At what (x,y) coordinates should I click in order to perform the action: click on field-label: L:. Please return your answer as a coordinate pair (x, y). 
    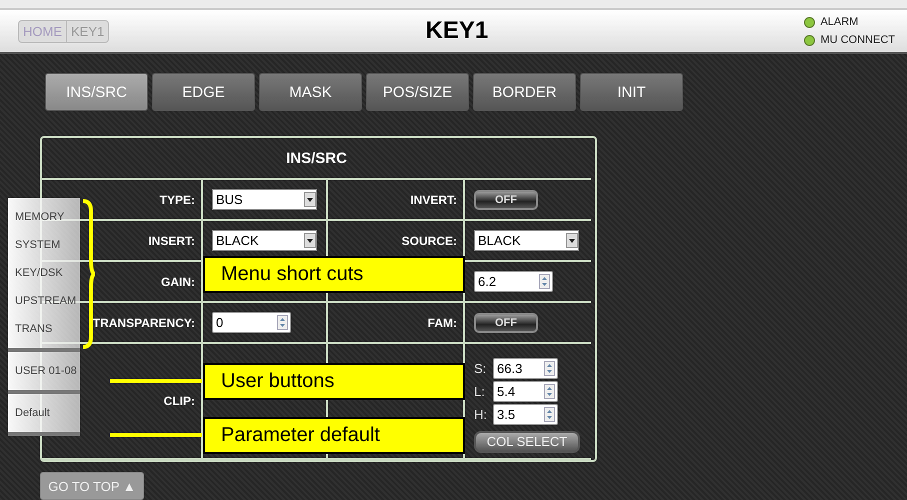
    Looking at the image, I should click on (480, 391).